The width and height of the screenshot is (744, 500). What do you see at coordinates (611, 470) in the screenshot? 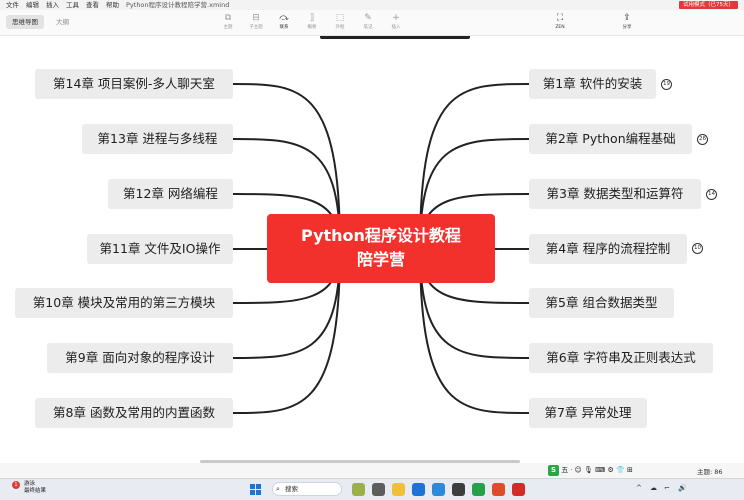
I see `ime-settings-icon: ⚙` at bounding box center [611, 470].